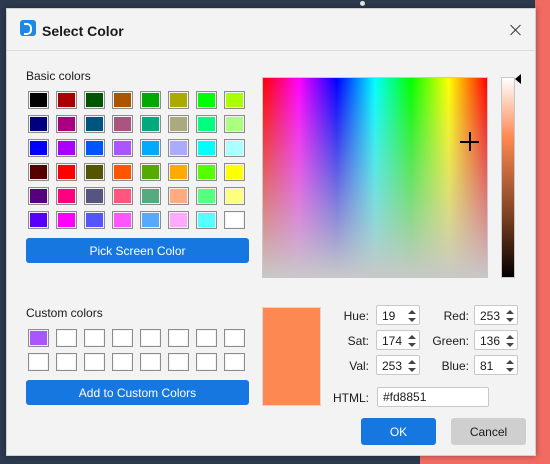 The height and width of the screenshot is (464, 550). What do you see at coordinates (542, 232) in the screenshot?
I see `background-app-panel` at bounding box center [542, 232].